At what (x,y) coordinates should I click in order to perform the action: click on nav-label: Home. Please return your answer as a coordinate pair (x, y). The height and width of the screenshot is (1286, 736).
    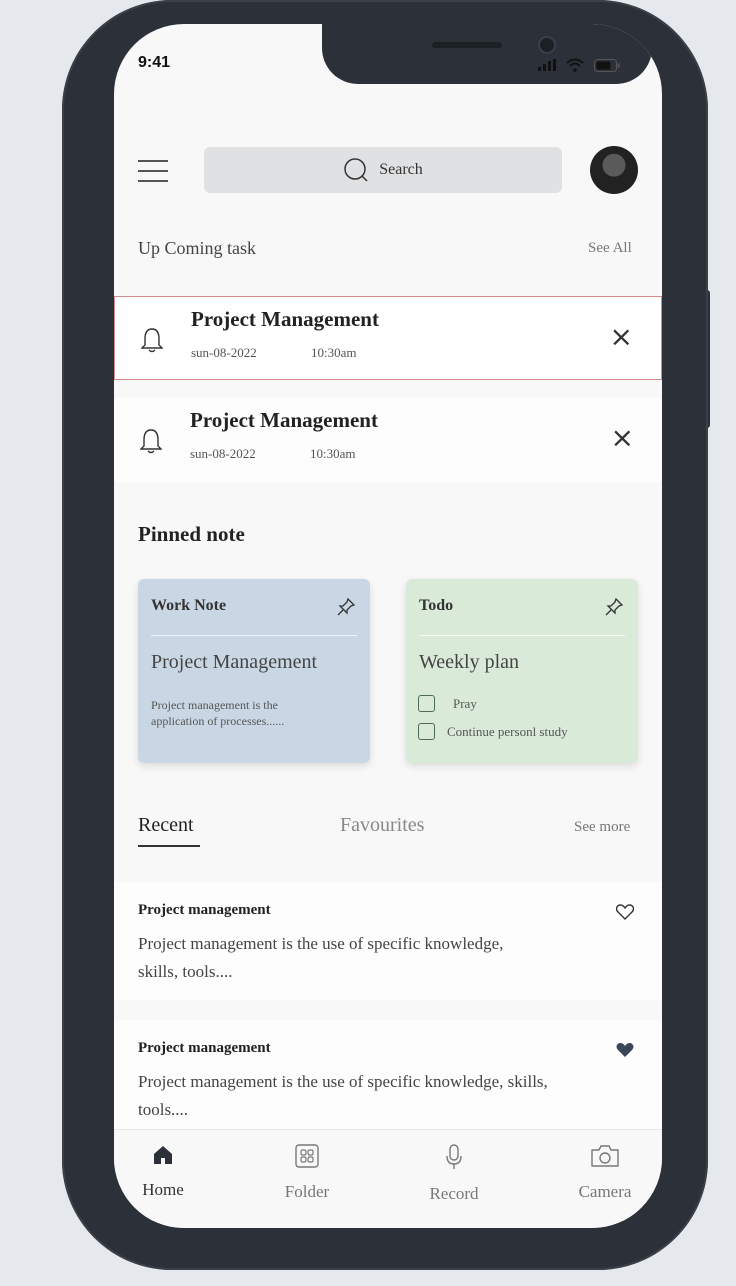
    Looking at the image, I should click on (163, 1189).